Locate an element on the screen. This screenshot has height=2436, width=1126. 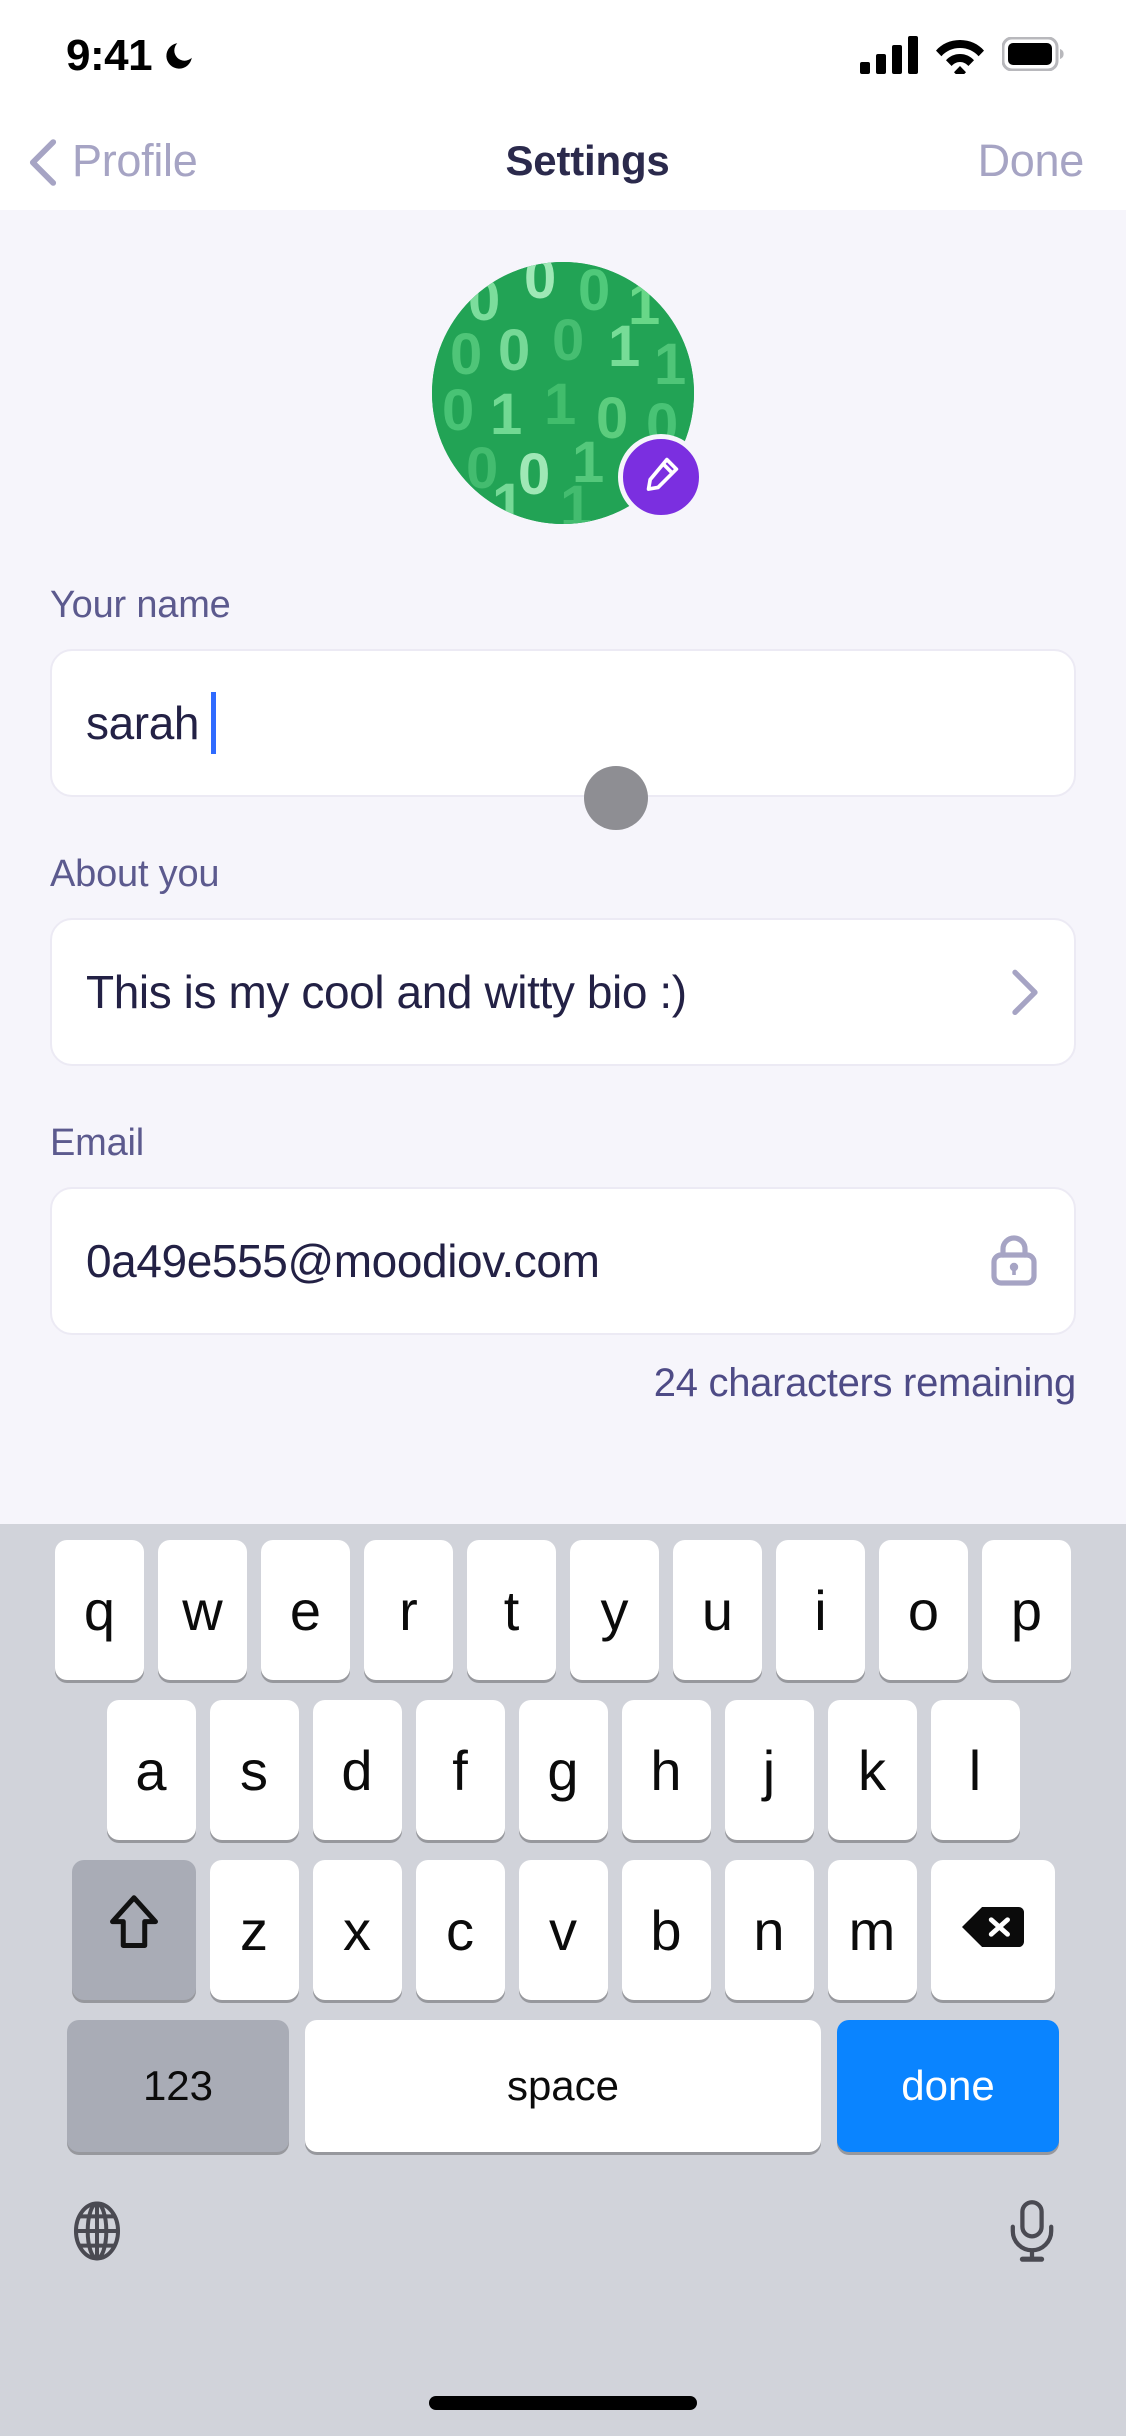
key-a: a is located at coordinates (151, 1770).